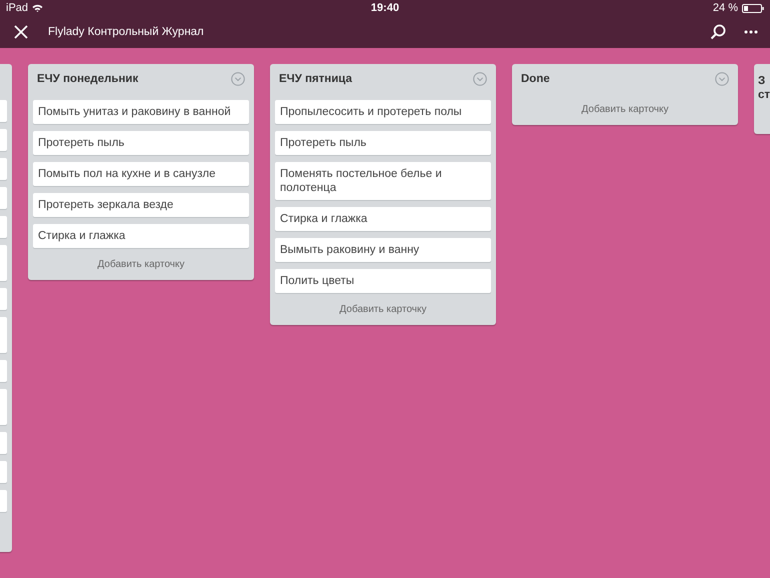  Describe the element at coordinates (383, 250) in the screenshot. I see `card: Вымыть раковину и ванну` at that location.